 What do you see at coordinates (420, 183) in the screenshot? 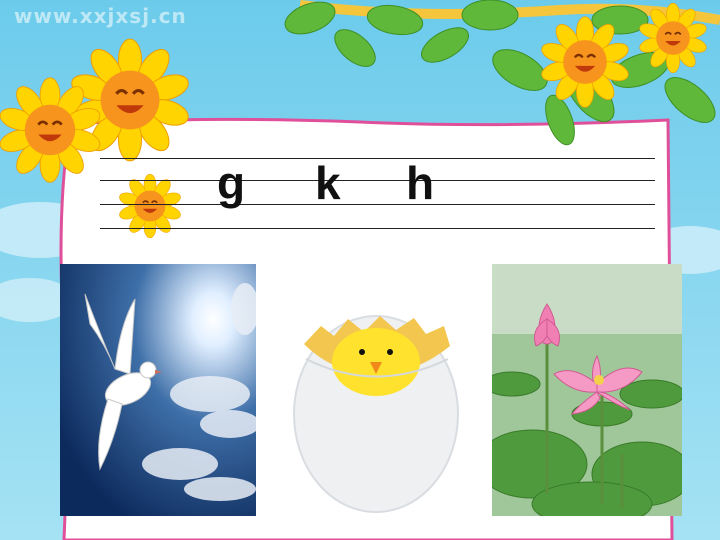
I see `letter-h: h` at bounding box center [420, 183].